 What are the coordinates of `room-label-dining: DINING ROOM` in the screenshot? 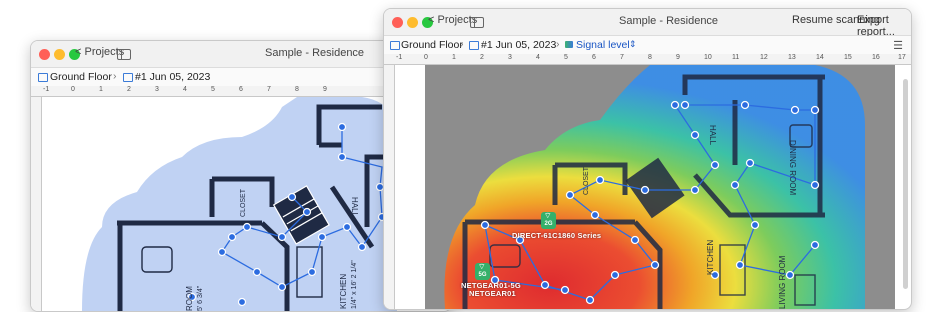 It's located at (792, 167).